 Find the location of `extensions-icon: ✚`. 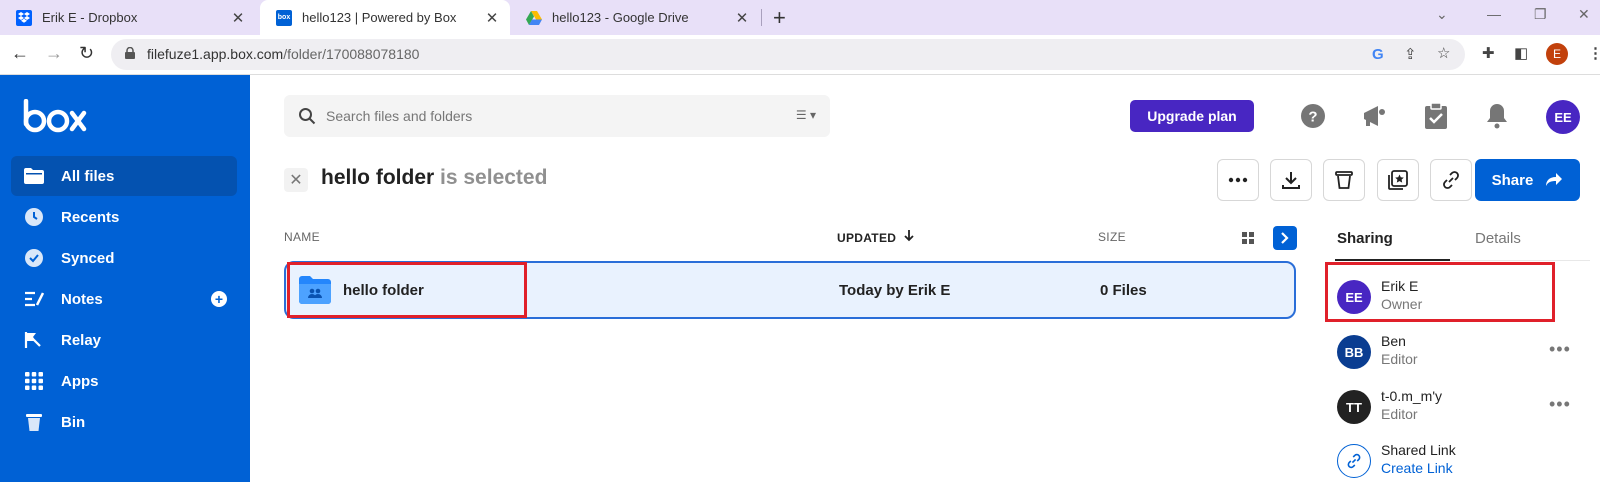

extensions-icon: ✚ is located at coordinates (1488, 53).